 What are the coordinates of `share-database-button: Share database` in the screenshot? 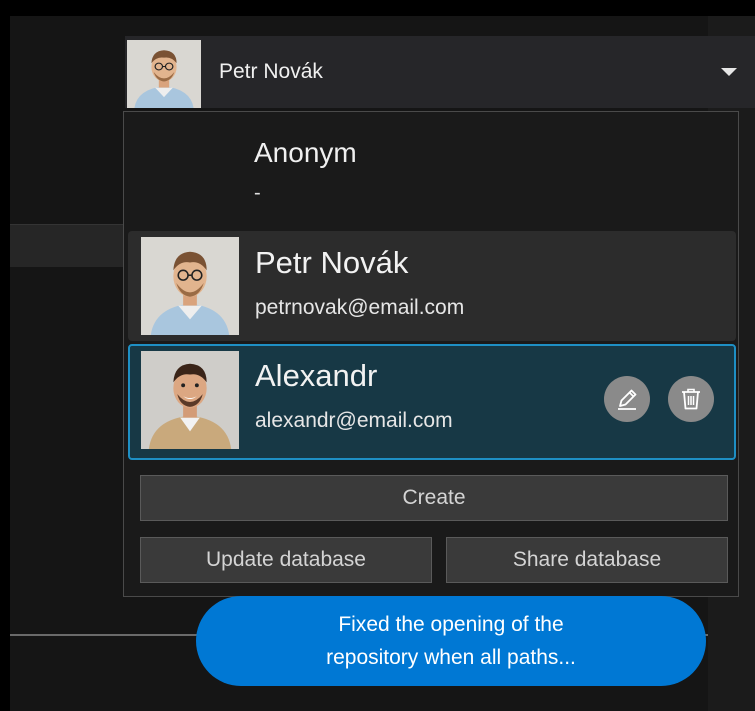 It's located at (587, 560).